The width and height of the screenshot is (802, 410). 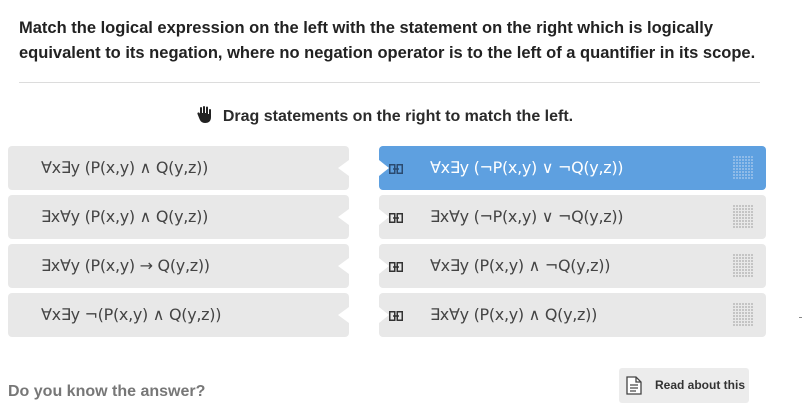 I want to click on right-statement-draggable: ∃x∀y (P(x,y) ∧ Q(y,z)), so click(x=572, y=315).